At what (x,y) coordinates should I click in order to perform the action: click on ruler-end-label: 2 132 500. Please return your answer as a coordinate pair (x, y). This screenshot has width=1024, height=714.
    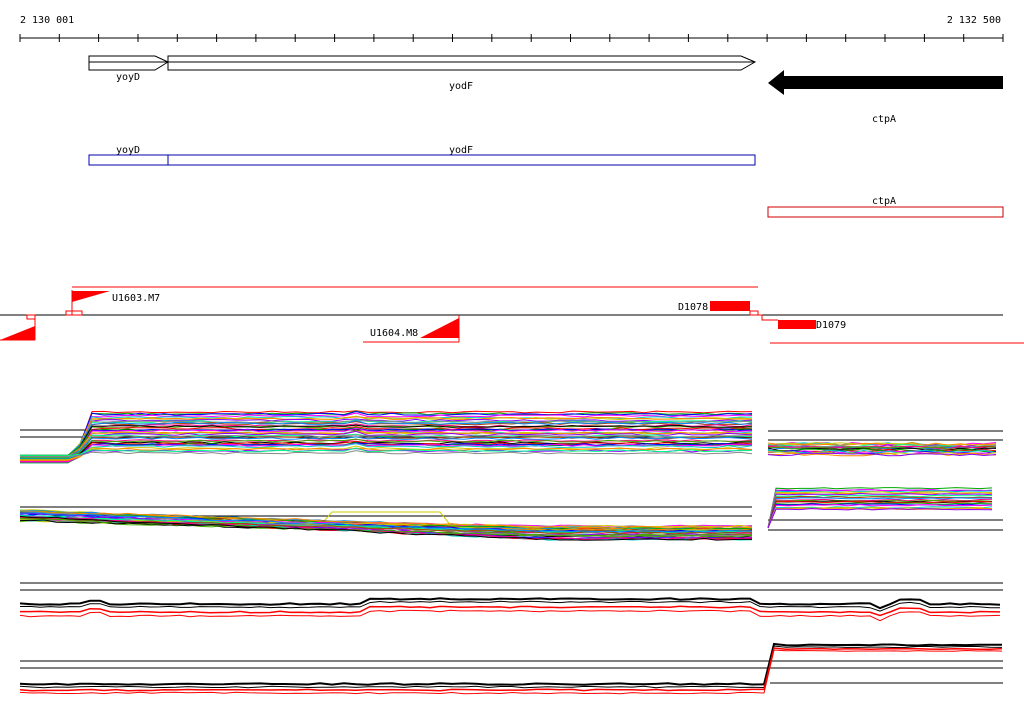
    Looking at the image, I should click on (974, 20).